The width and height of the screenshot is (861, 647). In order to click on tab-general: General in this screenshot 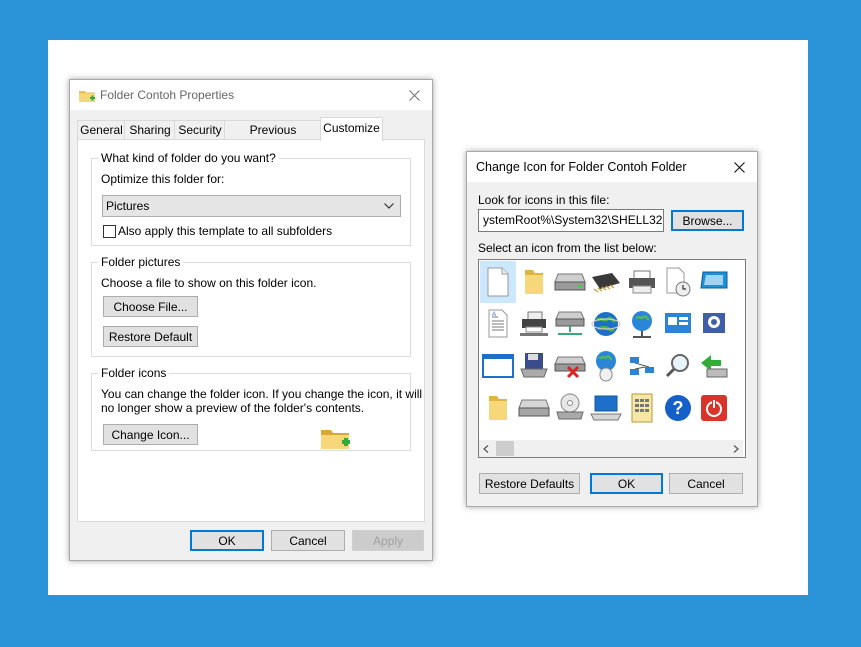, I will do `click(101, 130)`.